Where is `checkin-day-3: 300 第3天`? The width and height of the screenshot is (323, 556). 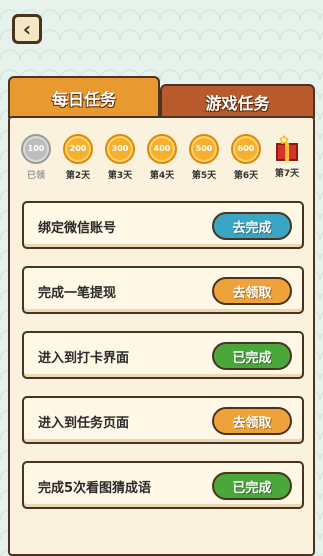
checkin-day-3: 300 第3天 is located at coordinates (120, 157).